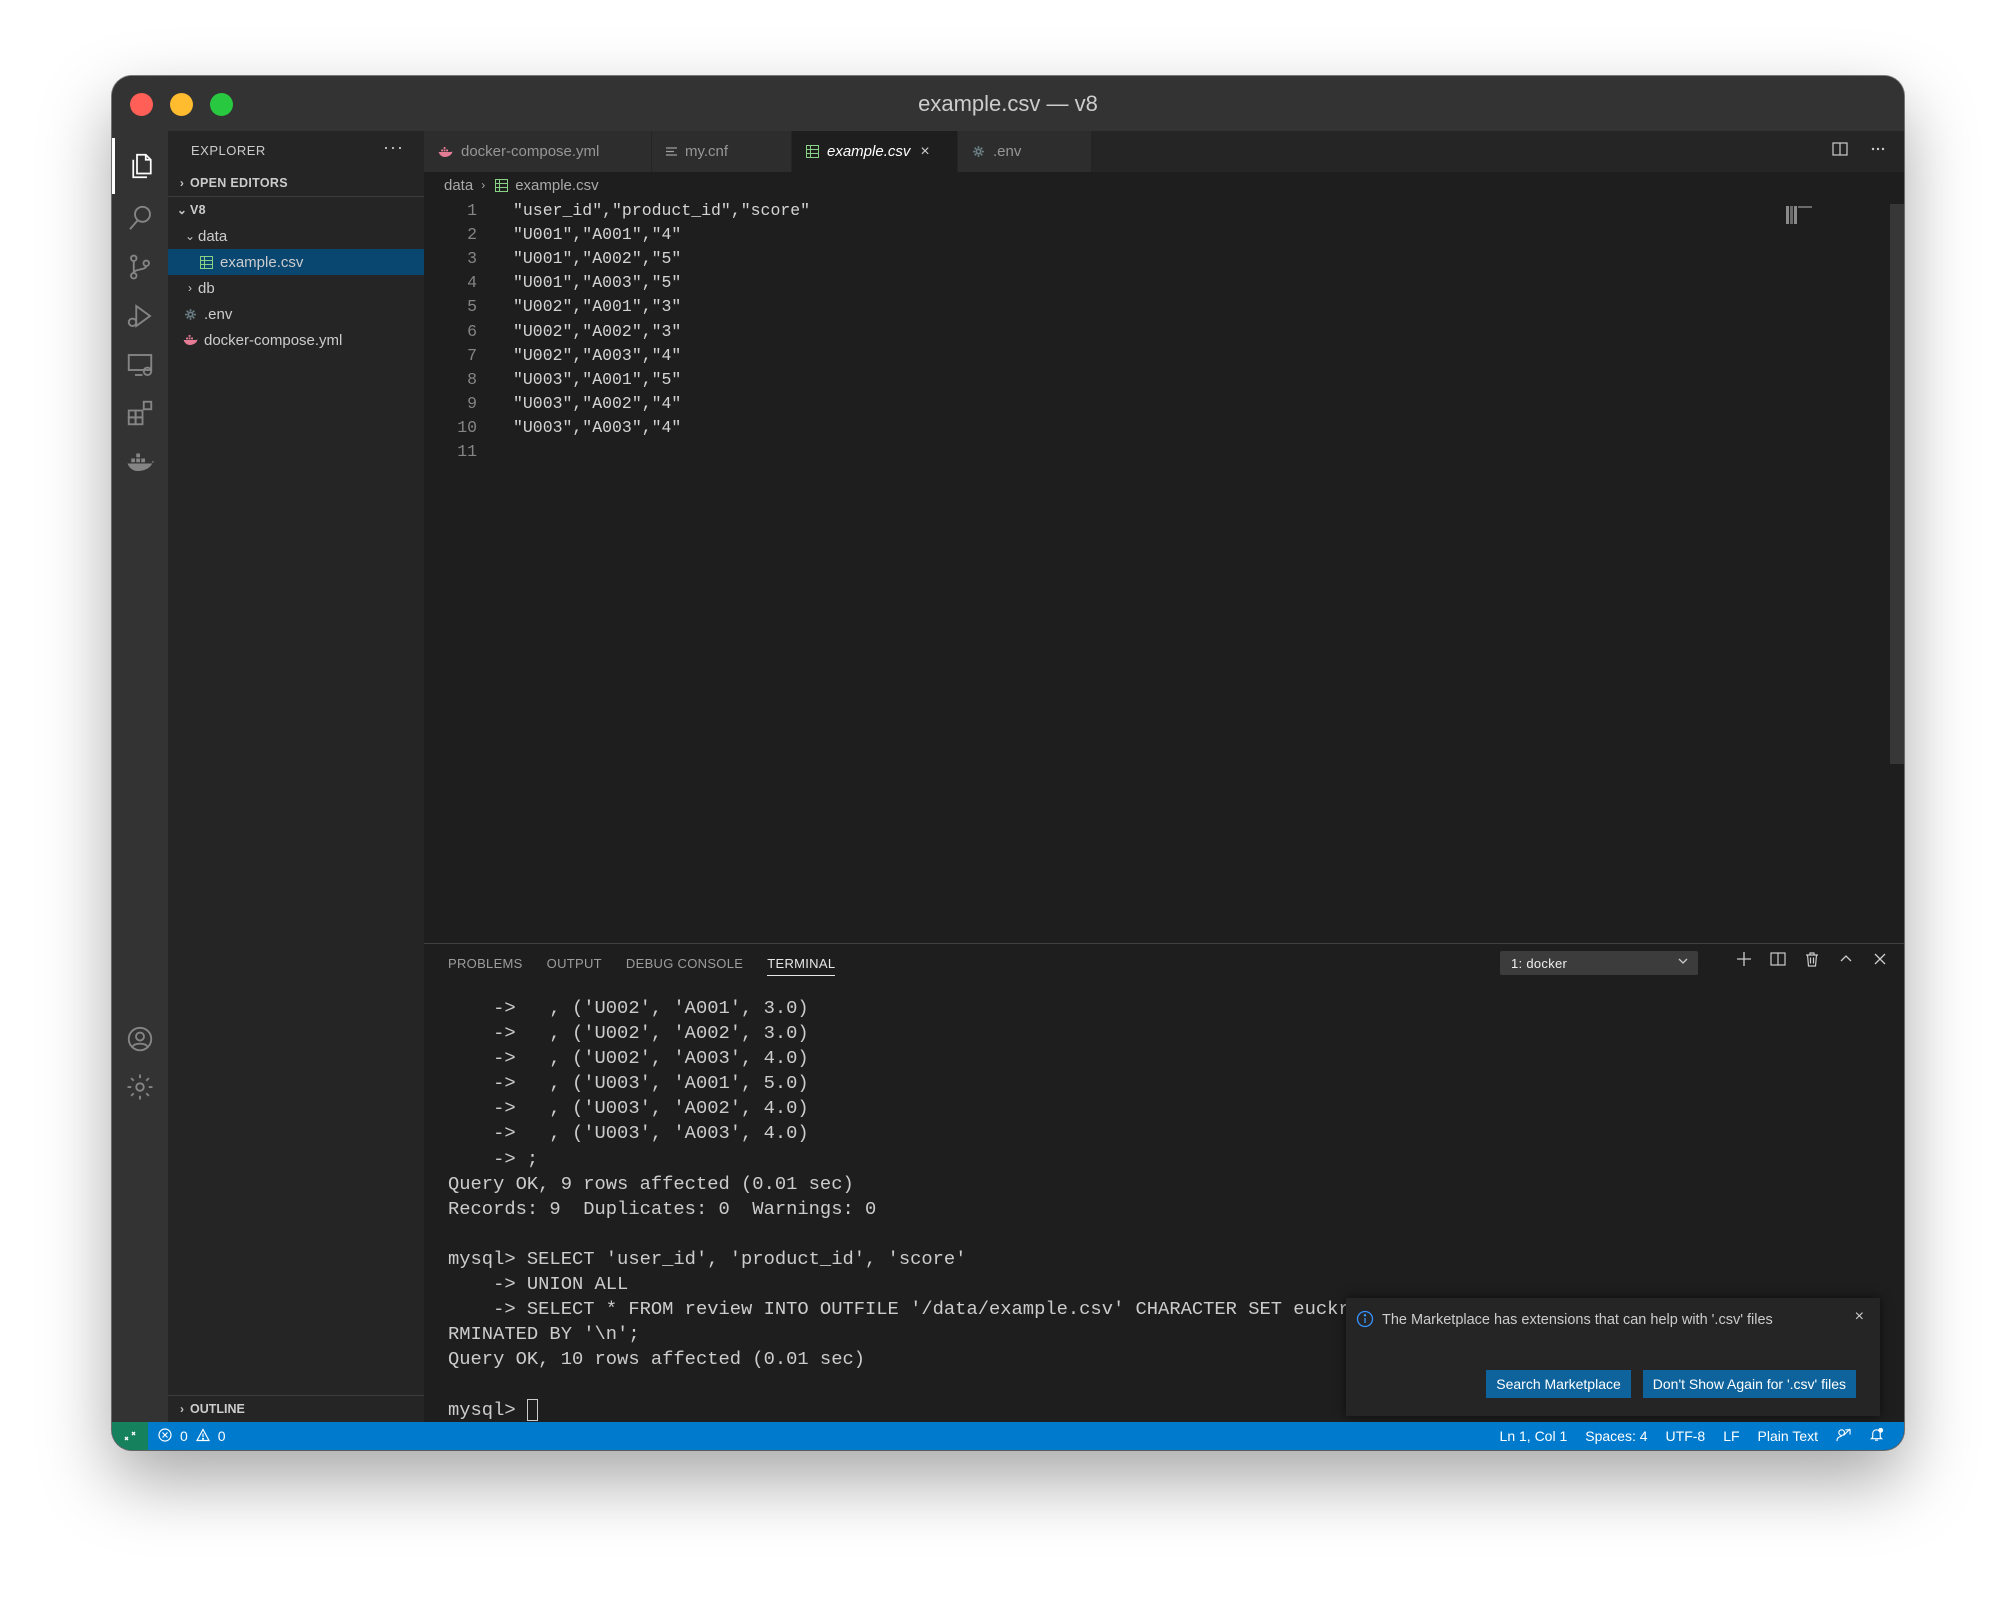 This screenshot has height=1598, width=2016. Describe the element at coordinates (538, 151) in the screenshot. I see `tab-docker-compose: docker-compose.yml` at that location.